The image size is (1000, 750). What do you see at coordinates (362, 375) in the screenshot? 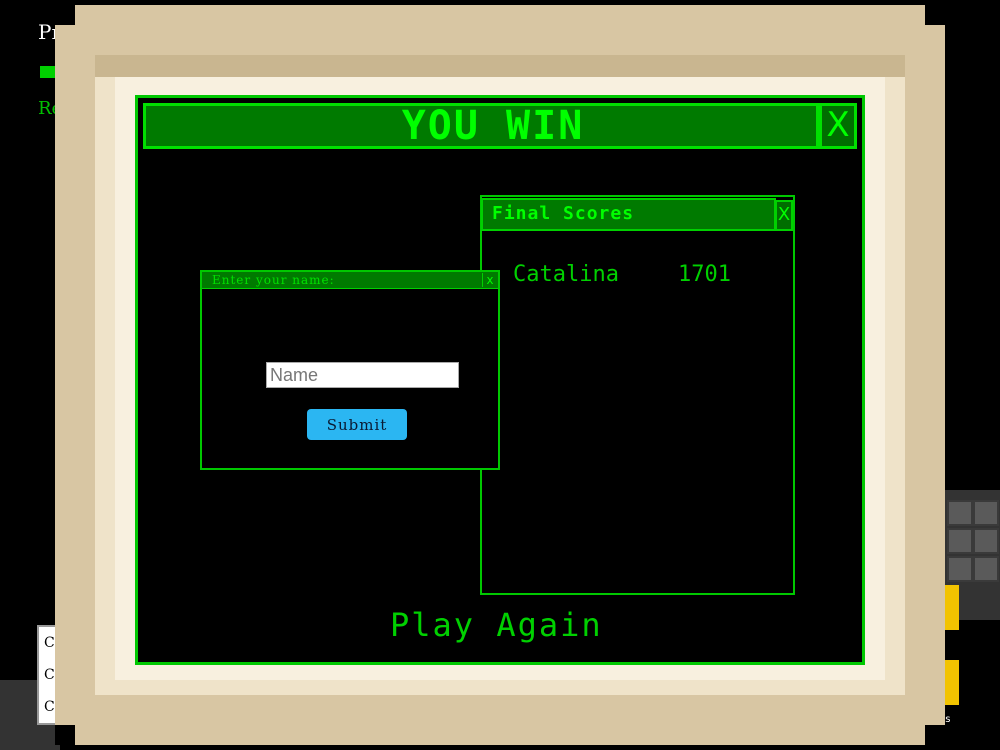
I see `name-input` at bounding box center [362, 375].